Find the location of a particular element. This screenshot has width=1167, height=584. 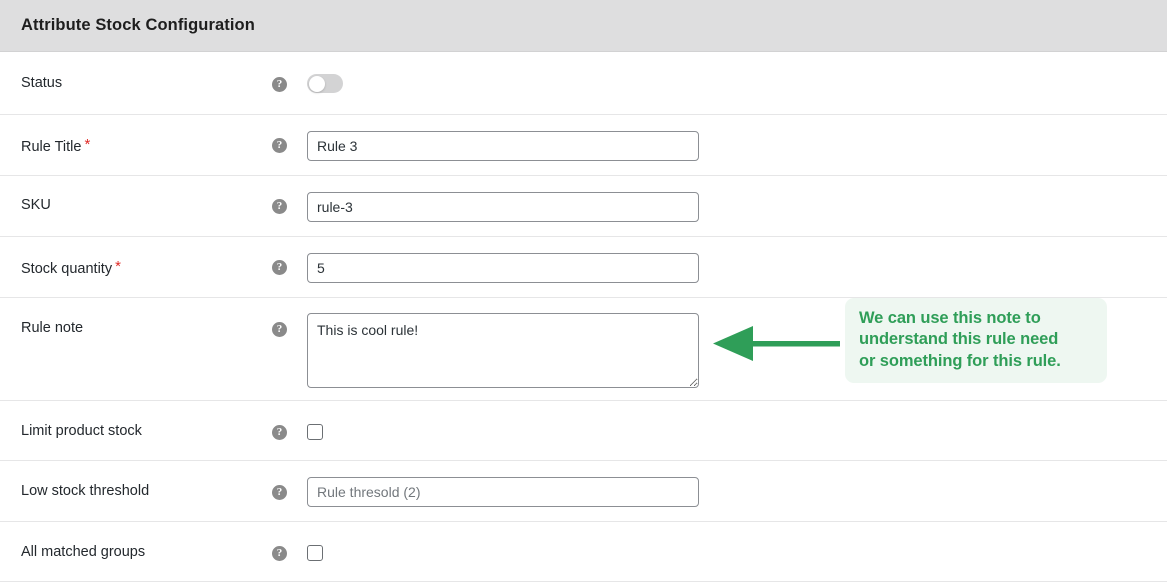

label-stock-quantity: Stock quantity * is located at coordinates (71, 268).